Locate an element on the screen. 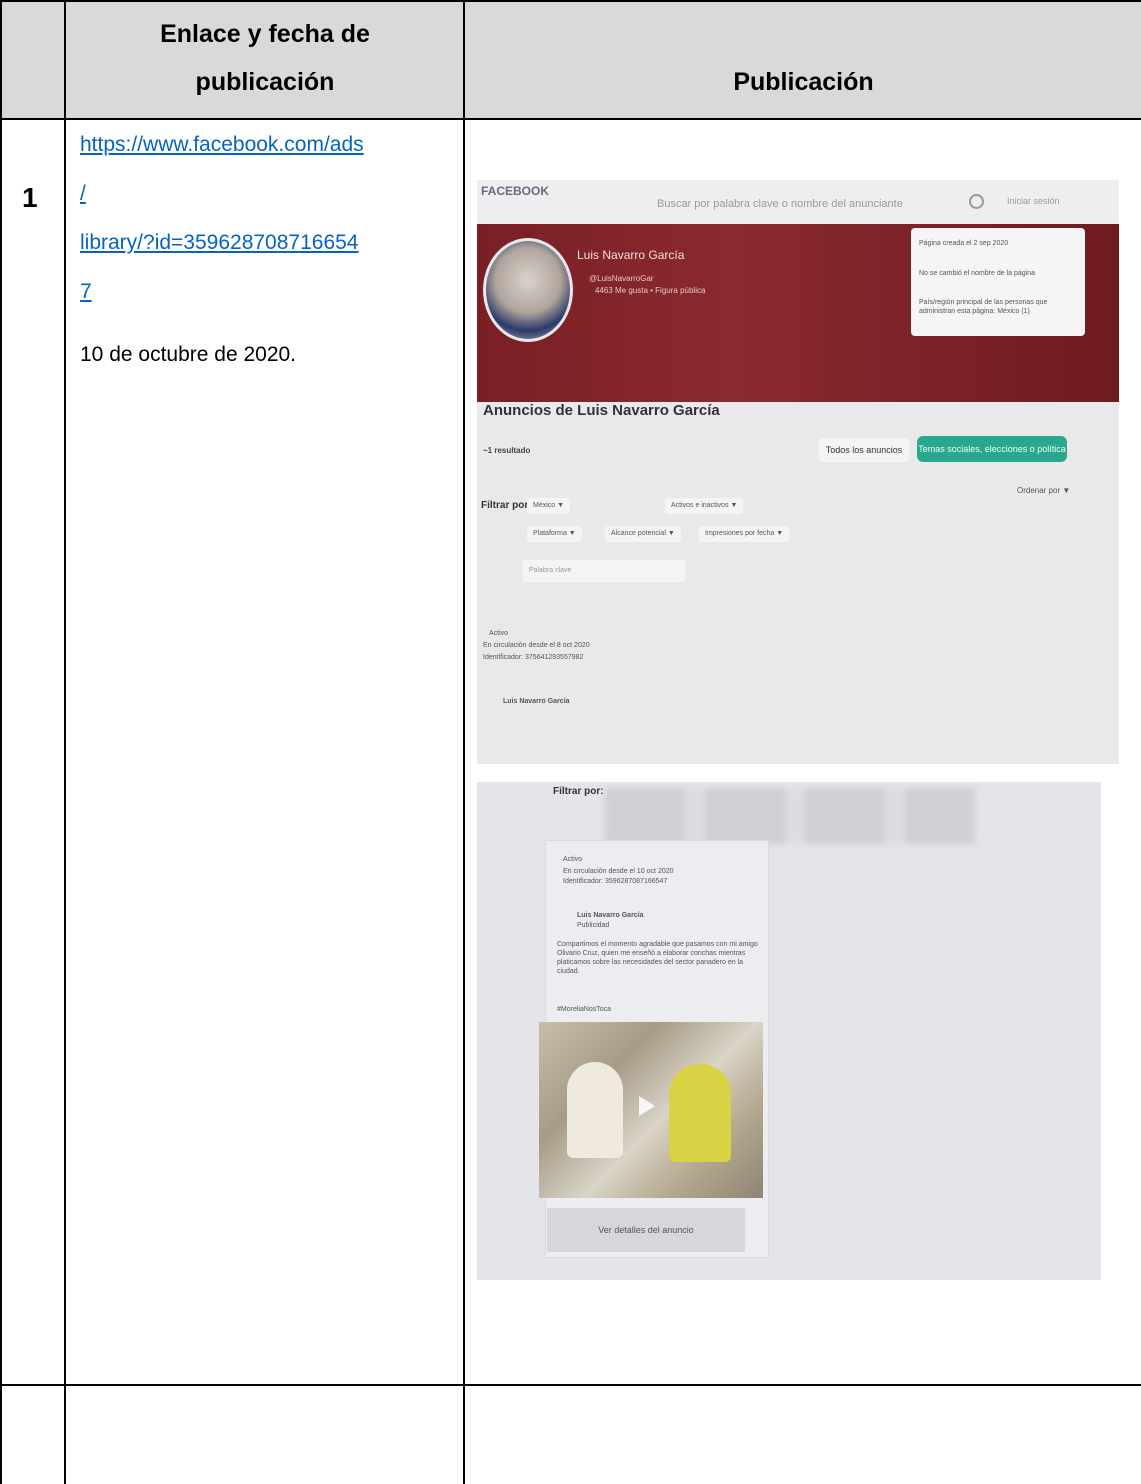 This screenshot has height=1484, width=1141. publication-date: 10 de octubre de 2020. is located at coordinates (188, 354).